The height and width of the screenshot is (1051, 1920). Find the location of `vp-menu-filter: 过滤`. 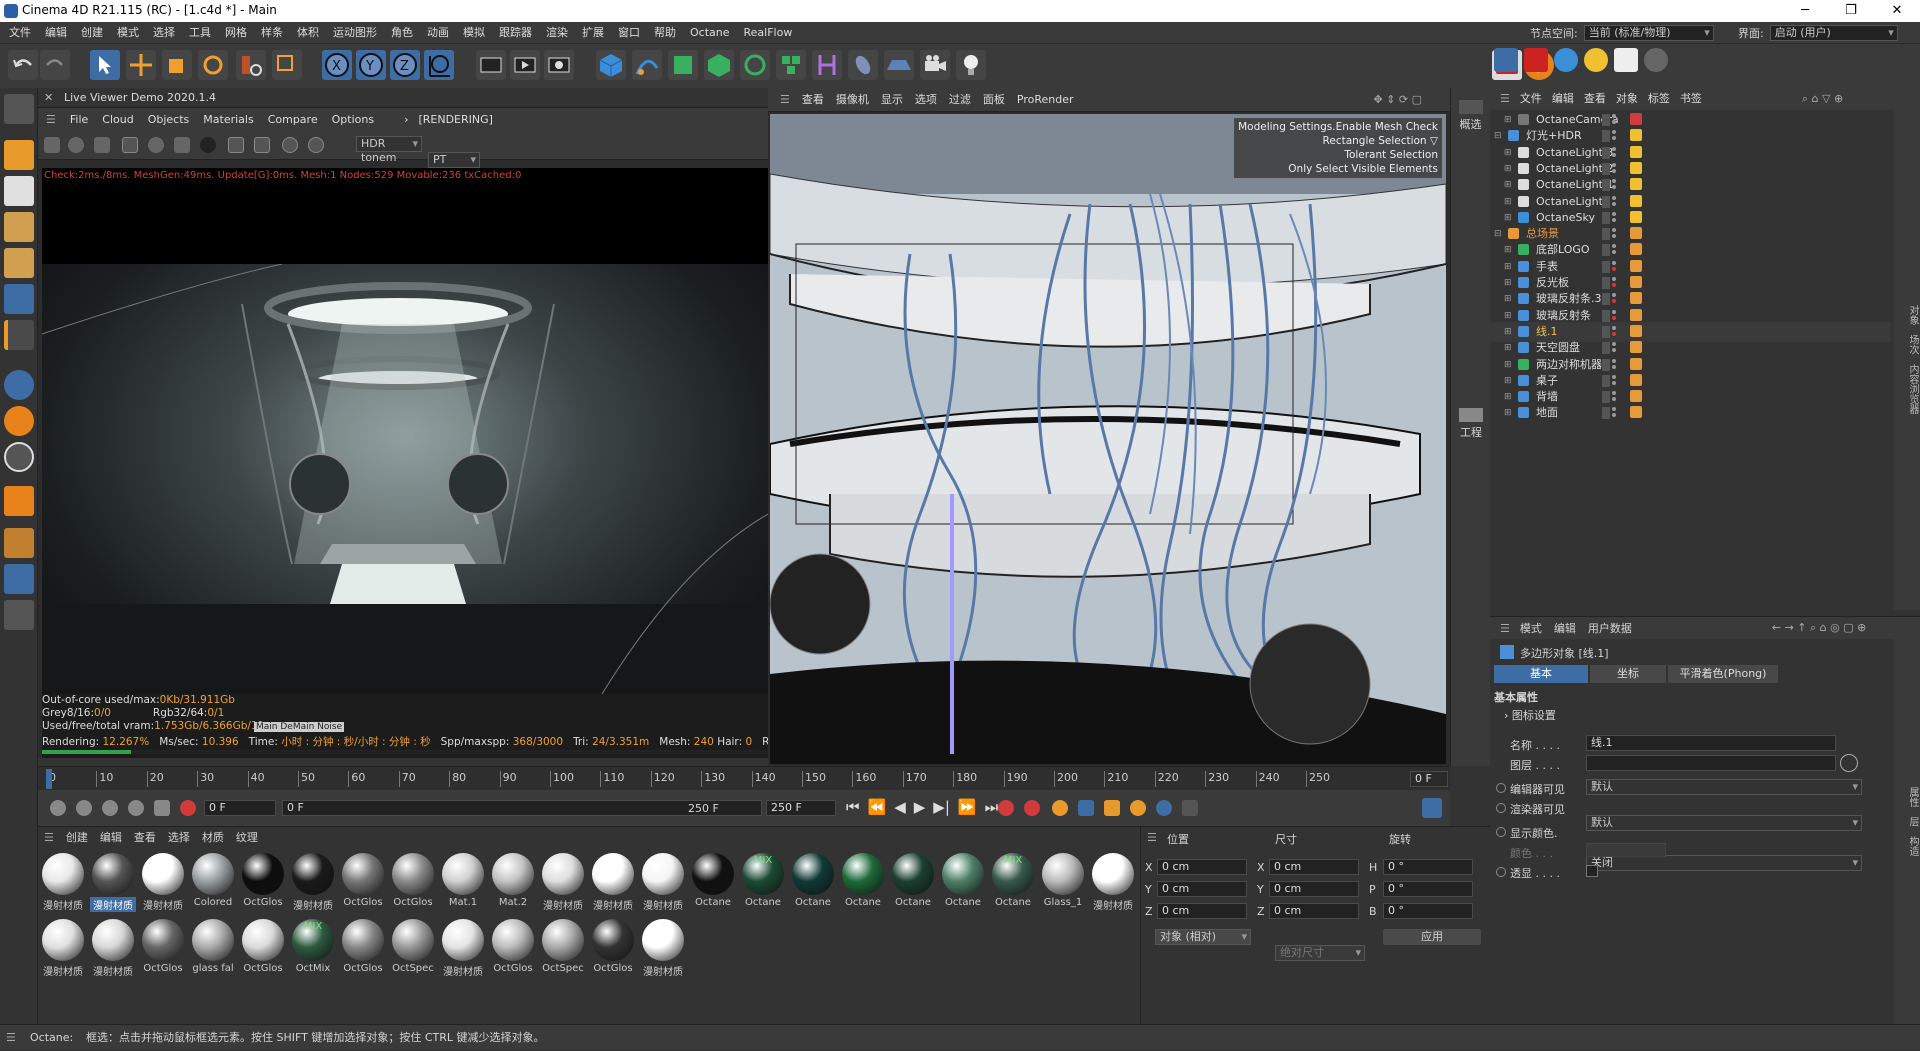

vp-menu-filter: 过滤 is located at coordinates (960, 100).